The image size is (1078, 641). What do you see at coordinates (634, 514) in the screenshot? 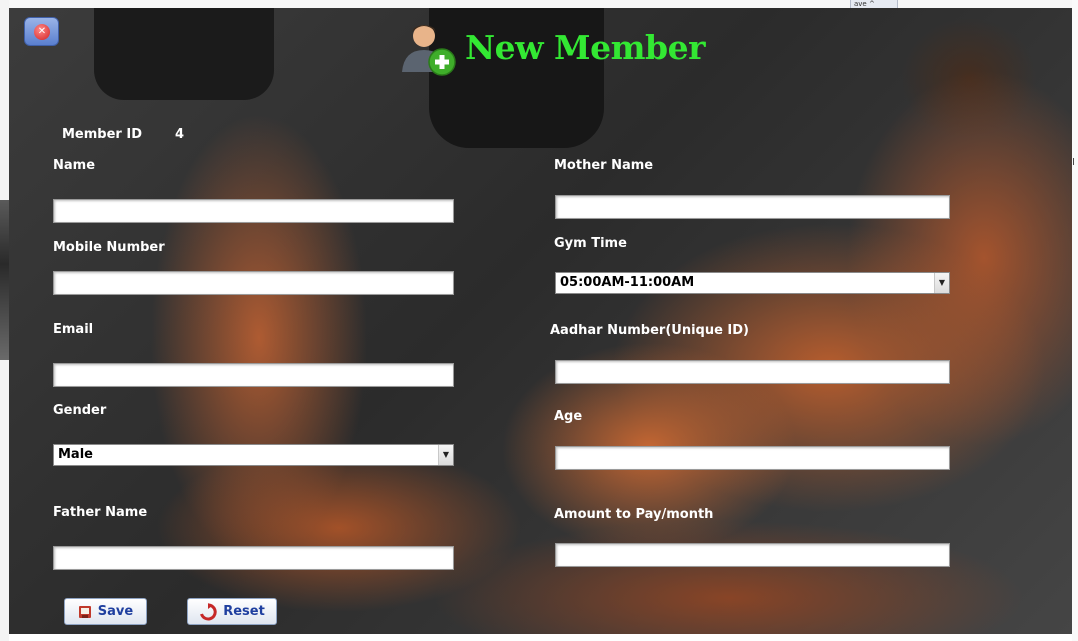
I see `amount-label: Amount to Pay/month` at bounding box center [634, 514].